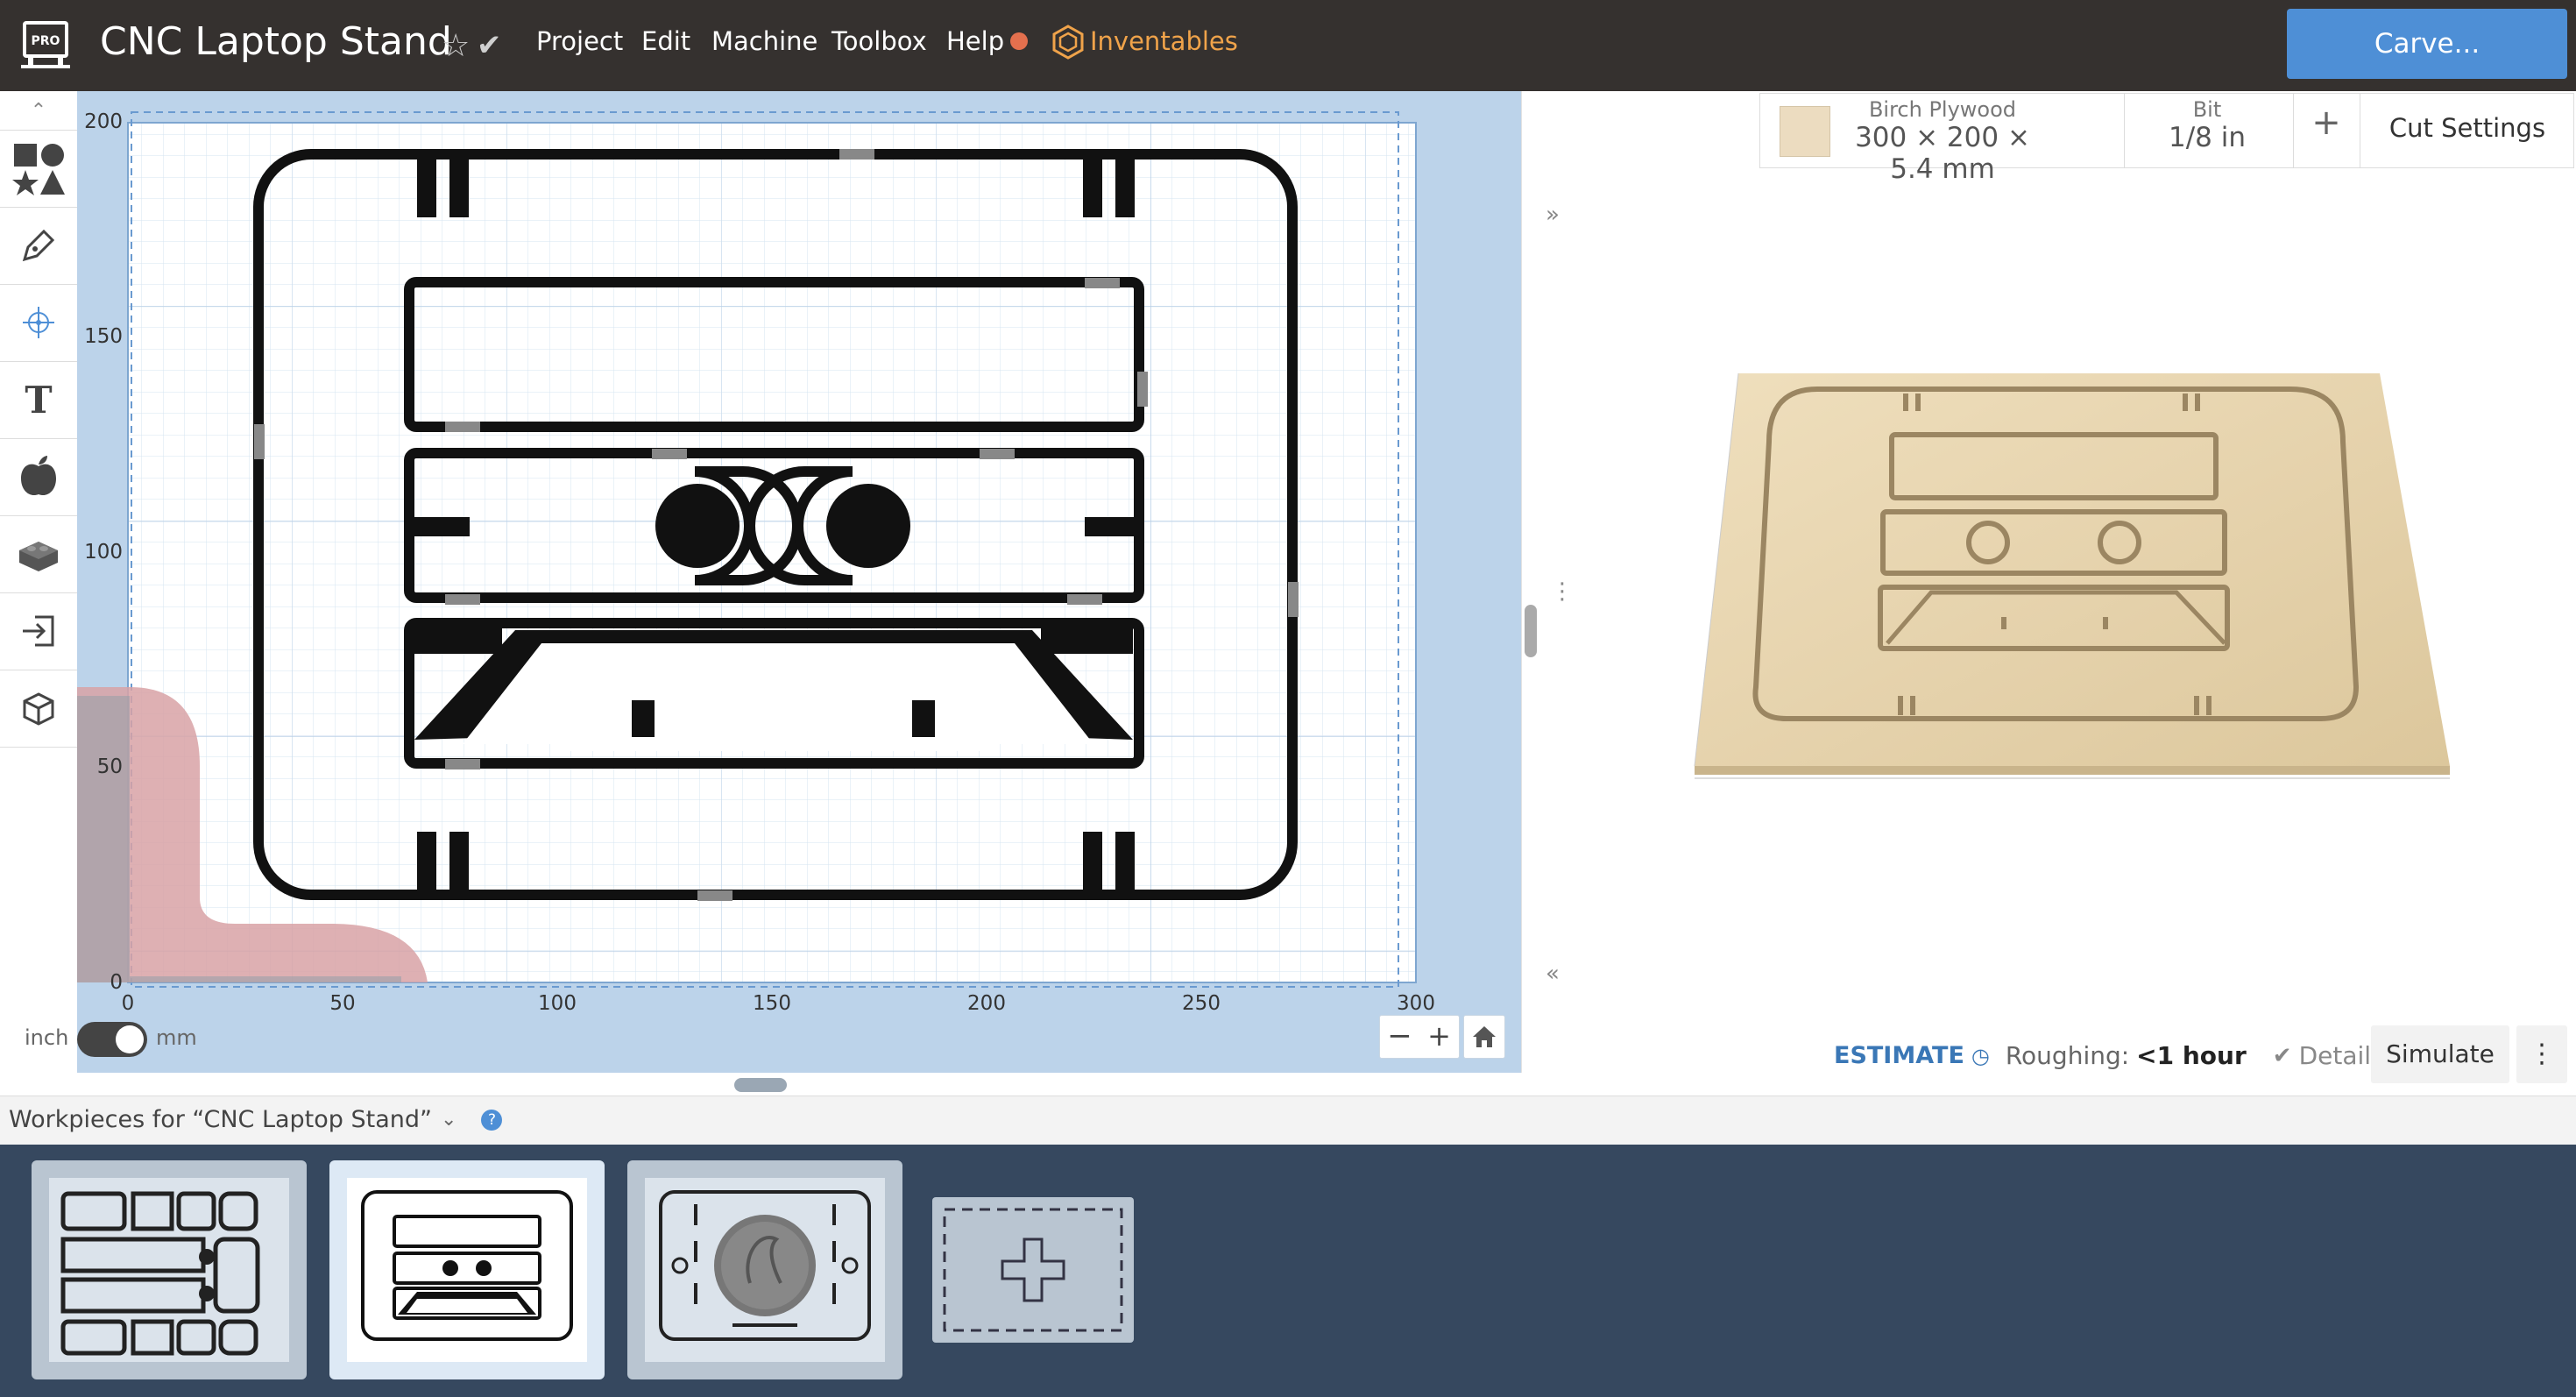 This screenshot has width=2576, height=1397. What do you see at coordinates (1033, 1270) in the screenshot?
I see `add-workpiece-button` at bounding box center [1033, 1270].